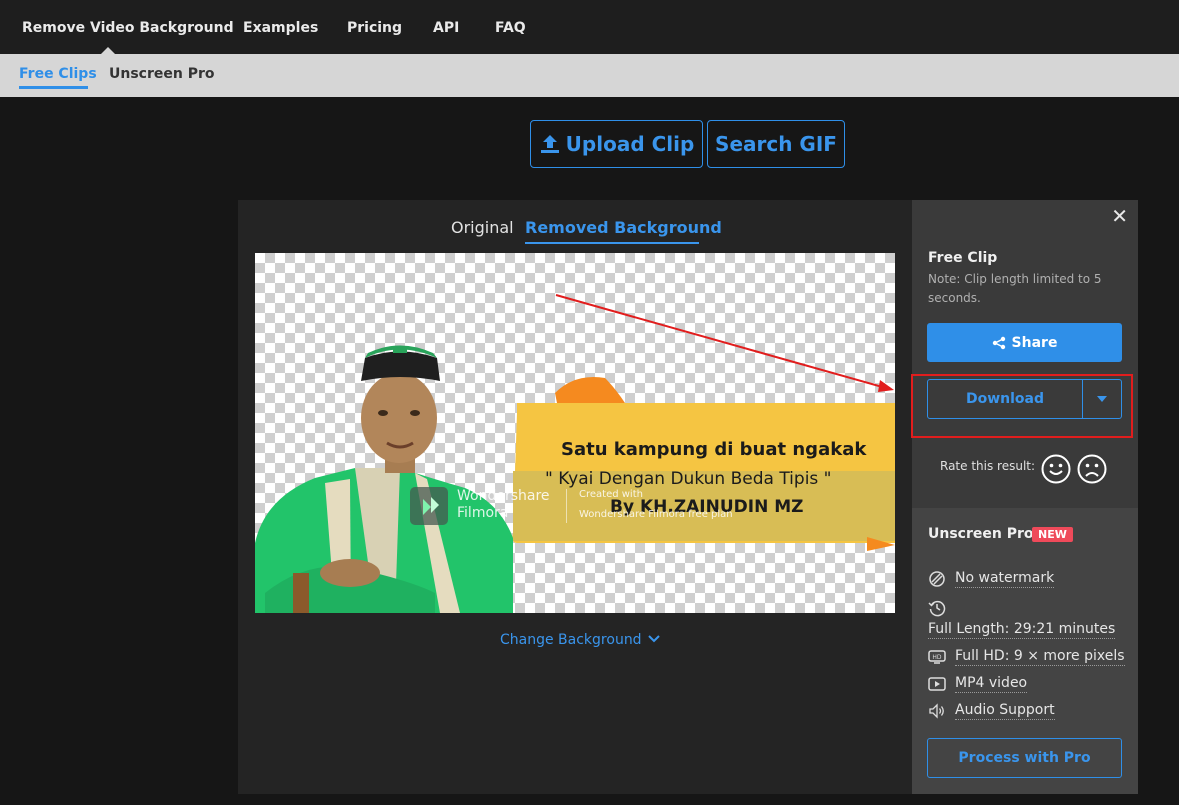 The width and height of the screenshot is (1179, 805). I want to click on caret-down-icon, so click(1102, 399).